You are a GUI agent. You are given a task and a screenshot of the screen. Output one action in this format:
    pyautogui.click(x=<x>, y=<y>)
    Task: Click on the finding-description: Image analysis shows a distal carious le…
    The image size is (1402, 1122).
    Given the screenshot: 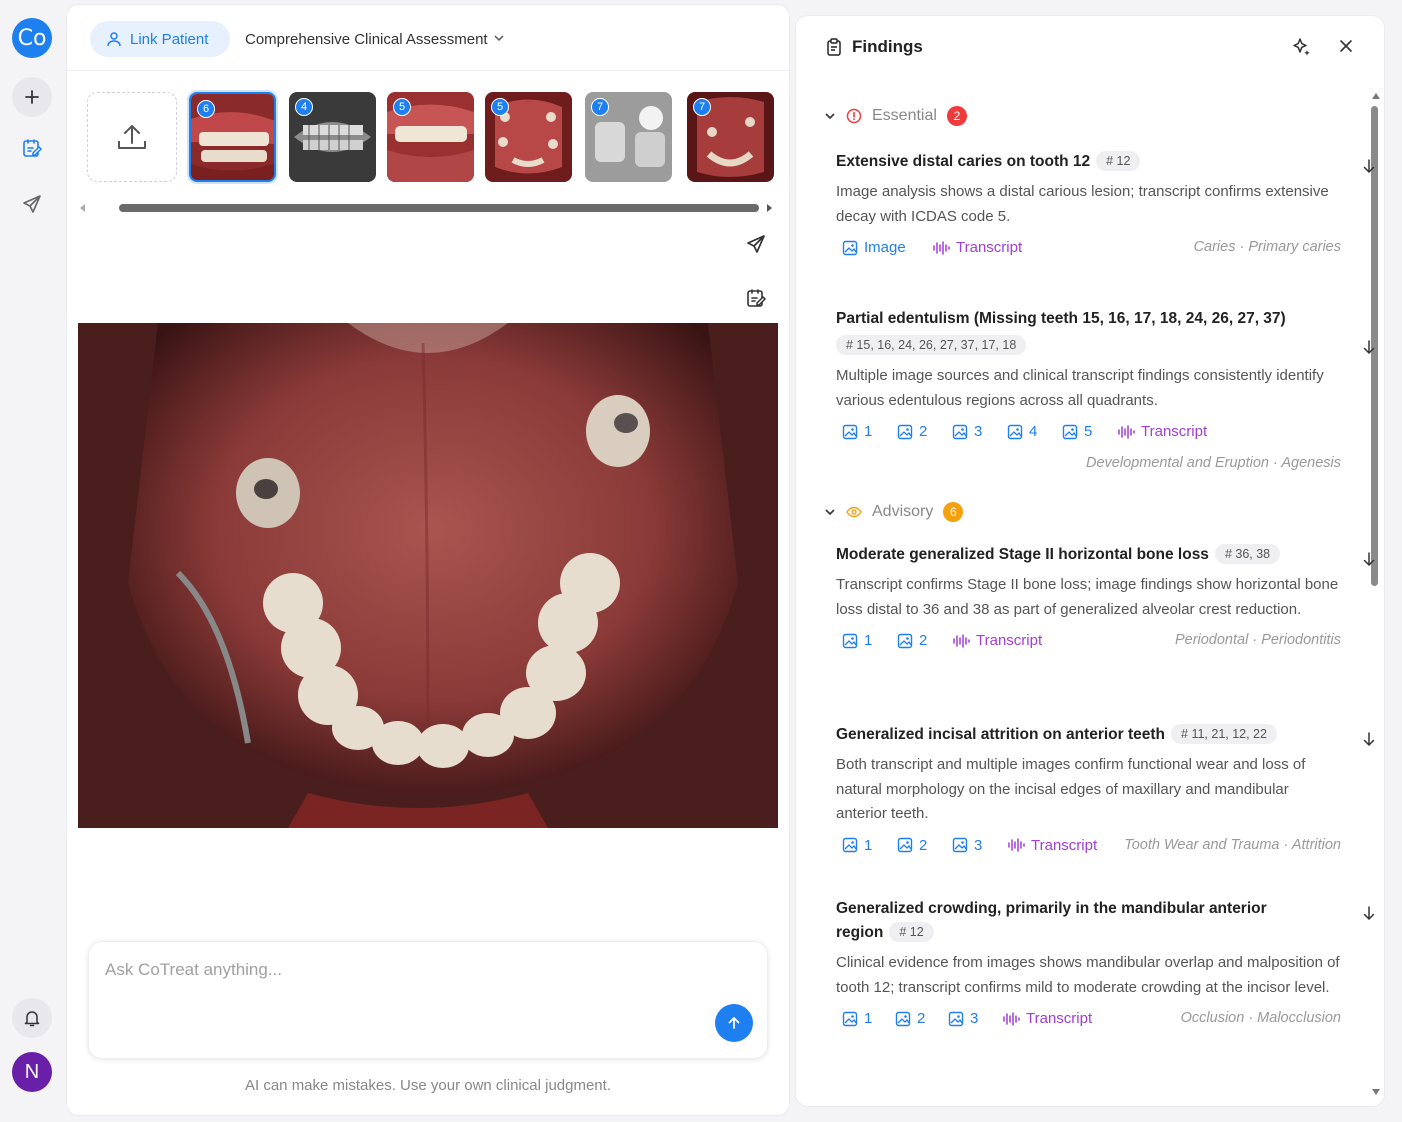 What is the action you would take?
    pyautogui.click(x=1082, y=204)
    